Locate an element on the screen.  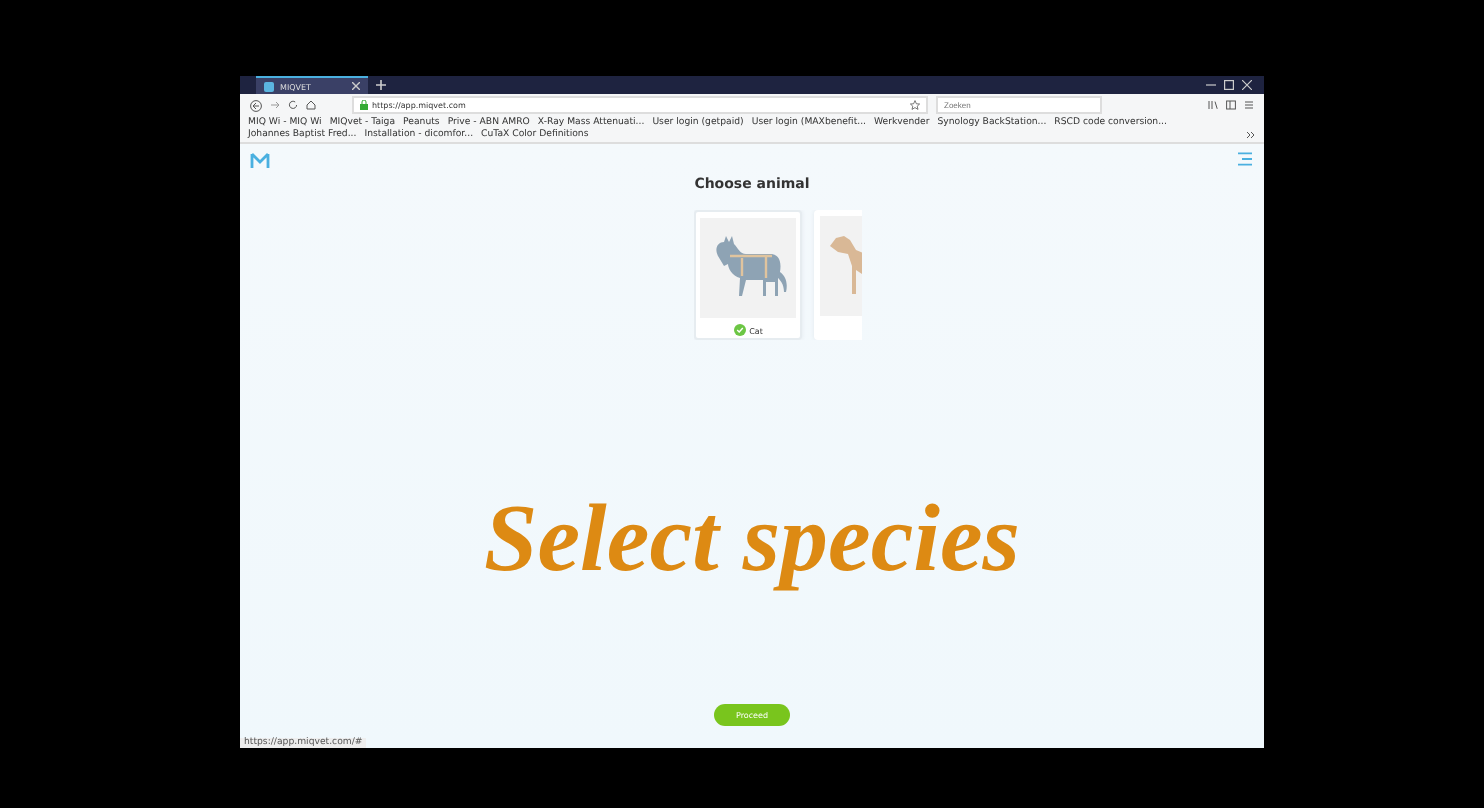
star-icon is located at coordinates (915, 105).